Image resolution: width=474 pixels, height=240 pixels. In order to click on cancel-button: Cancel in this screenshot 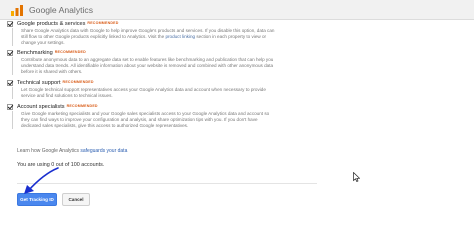, I will do `click(76, 199)`.